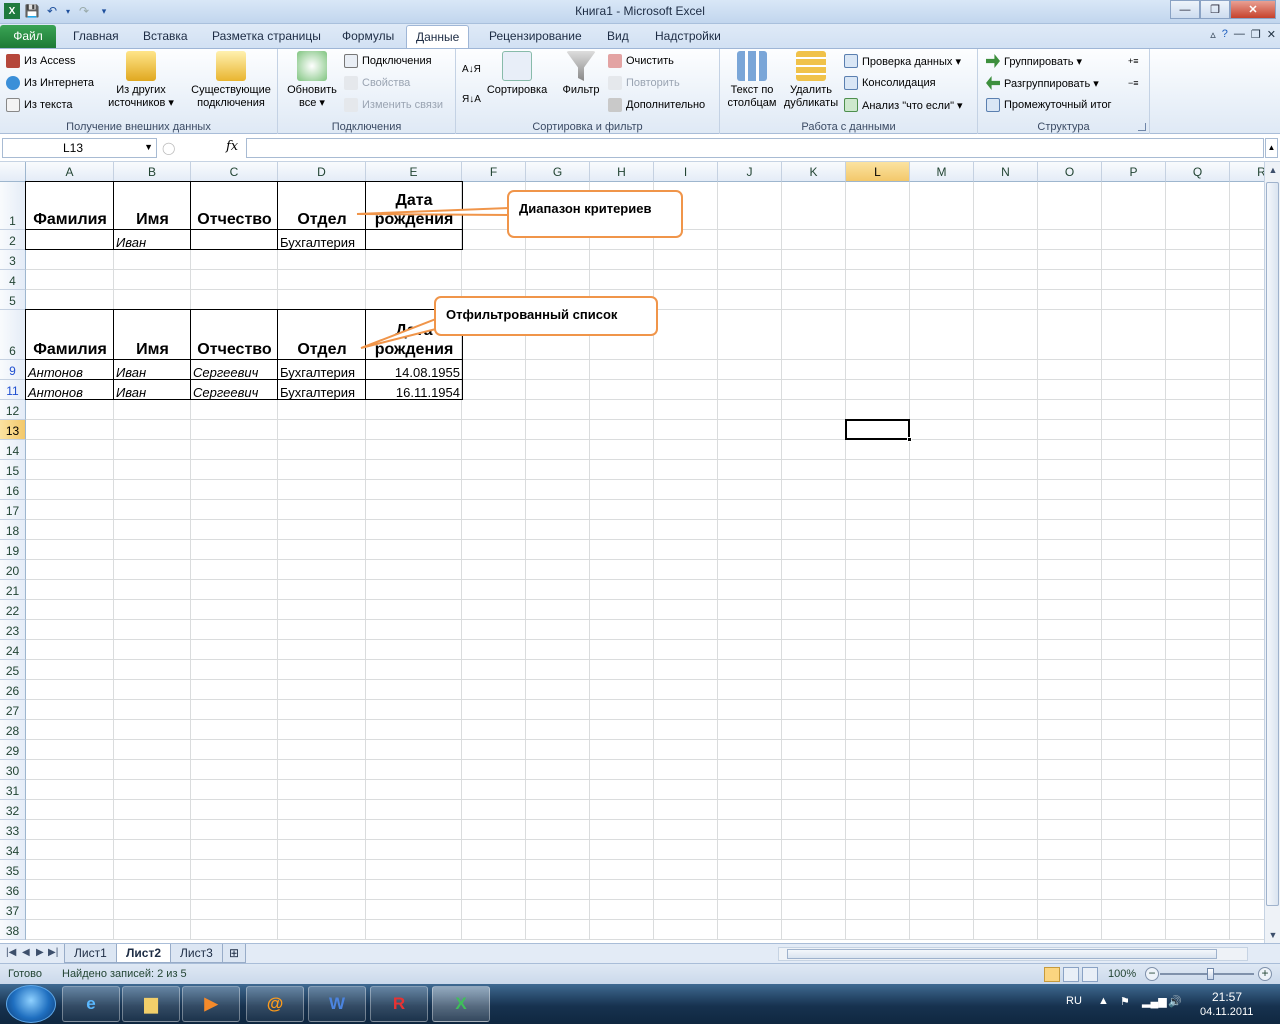 Image resolution: width=1280 pixels, height=1024 pixels. I want to click on horizontal-scrollbar, so click(1013, 954).